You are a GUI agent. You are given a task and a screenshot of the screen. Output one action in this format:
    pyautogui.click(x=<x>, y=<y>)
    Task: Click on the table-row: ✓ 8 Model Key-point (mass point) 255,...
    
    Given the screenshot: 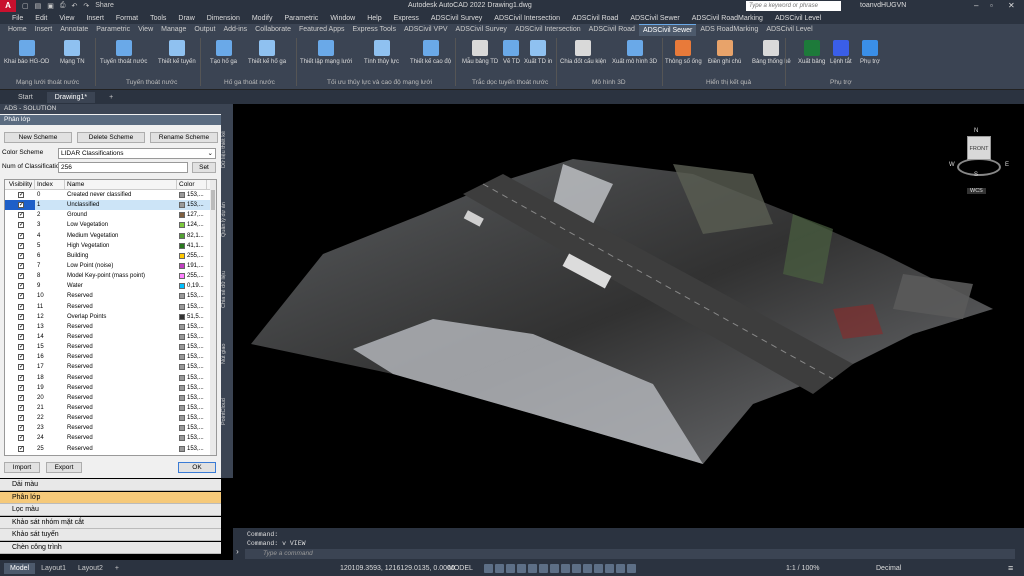 What is the action you would take?
    pyautogui.click(x=110, y=276)
    